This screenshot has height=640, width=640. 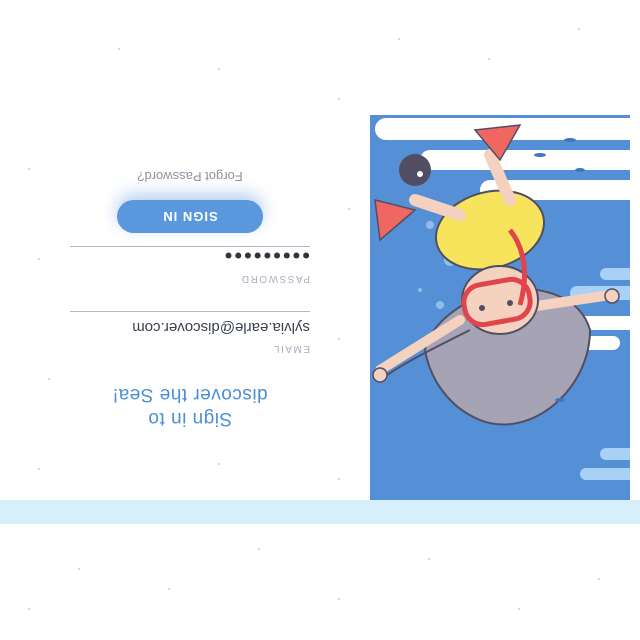 What do you see at coordinates (190, 418) in the screenshot?
I see `title-line-1: Sign in to` at bounding box center [190, 418].